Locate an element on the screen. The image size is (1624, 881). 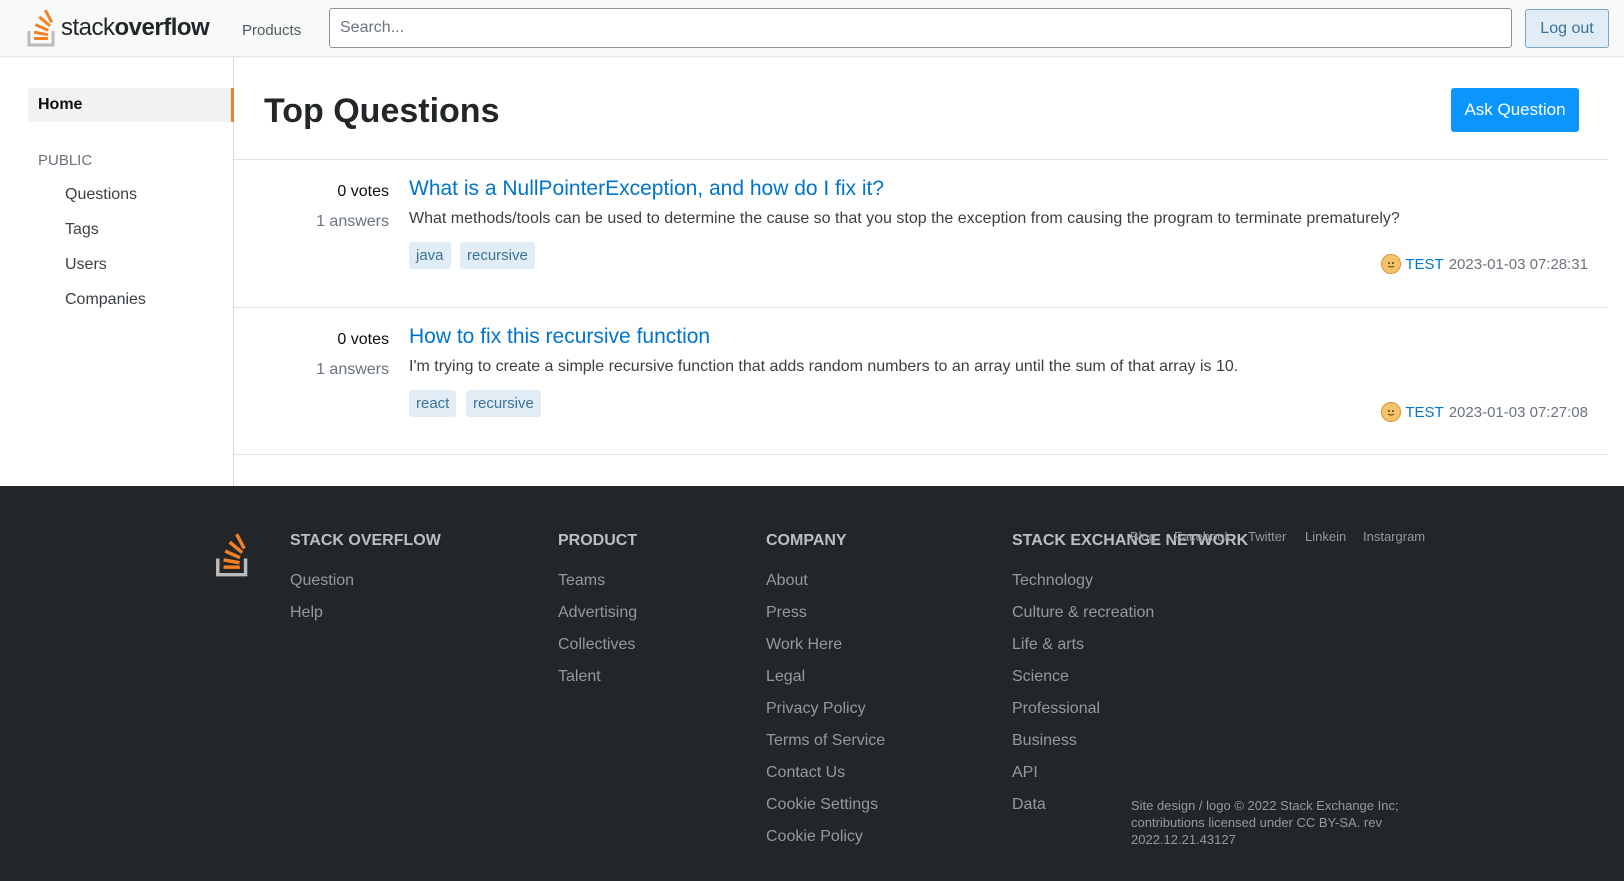
footer-link-advertising: Advertising is located at coordinates (597, 613).